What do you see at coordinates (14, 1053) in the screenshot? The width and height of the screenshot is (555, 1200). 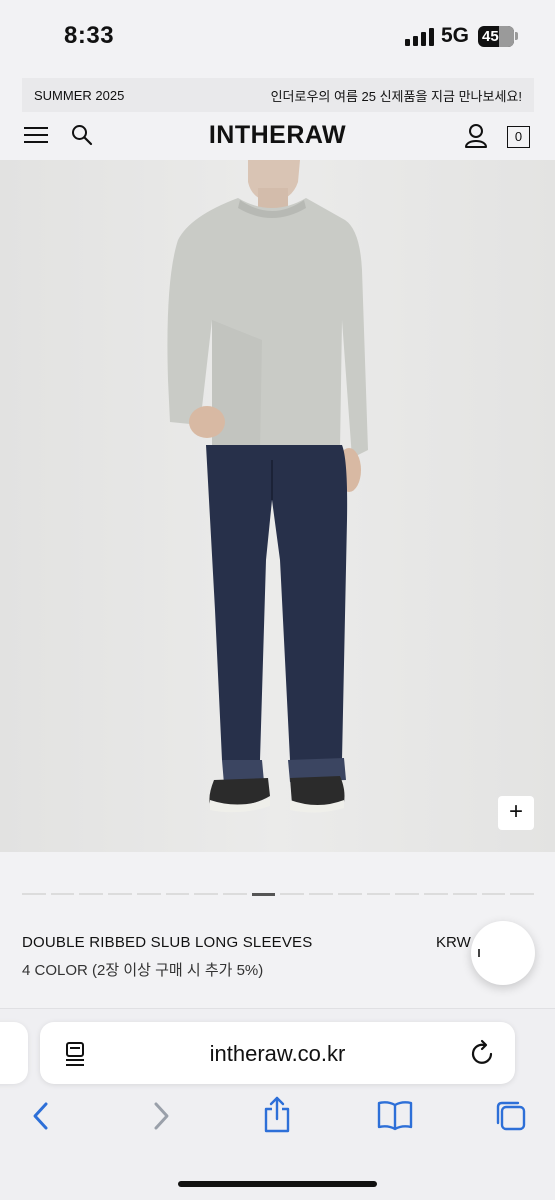 I see `previous-tab-preview` at bounding box center [14, 1053].